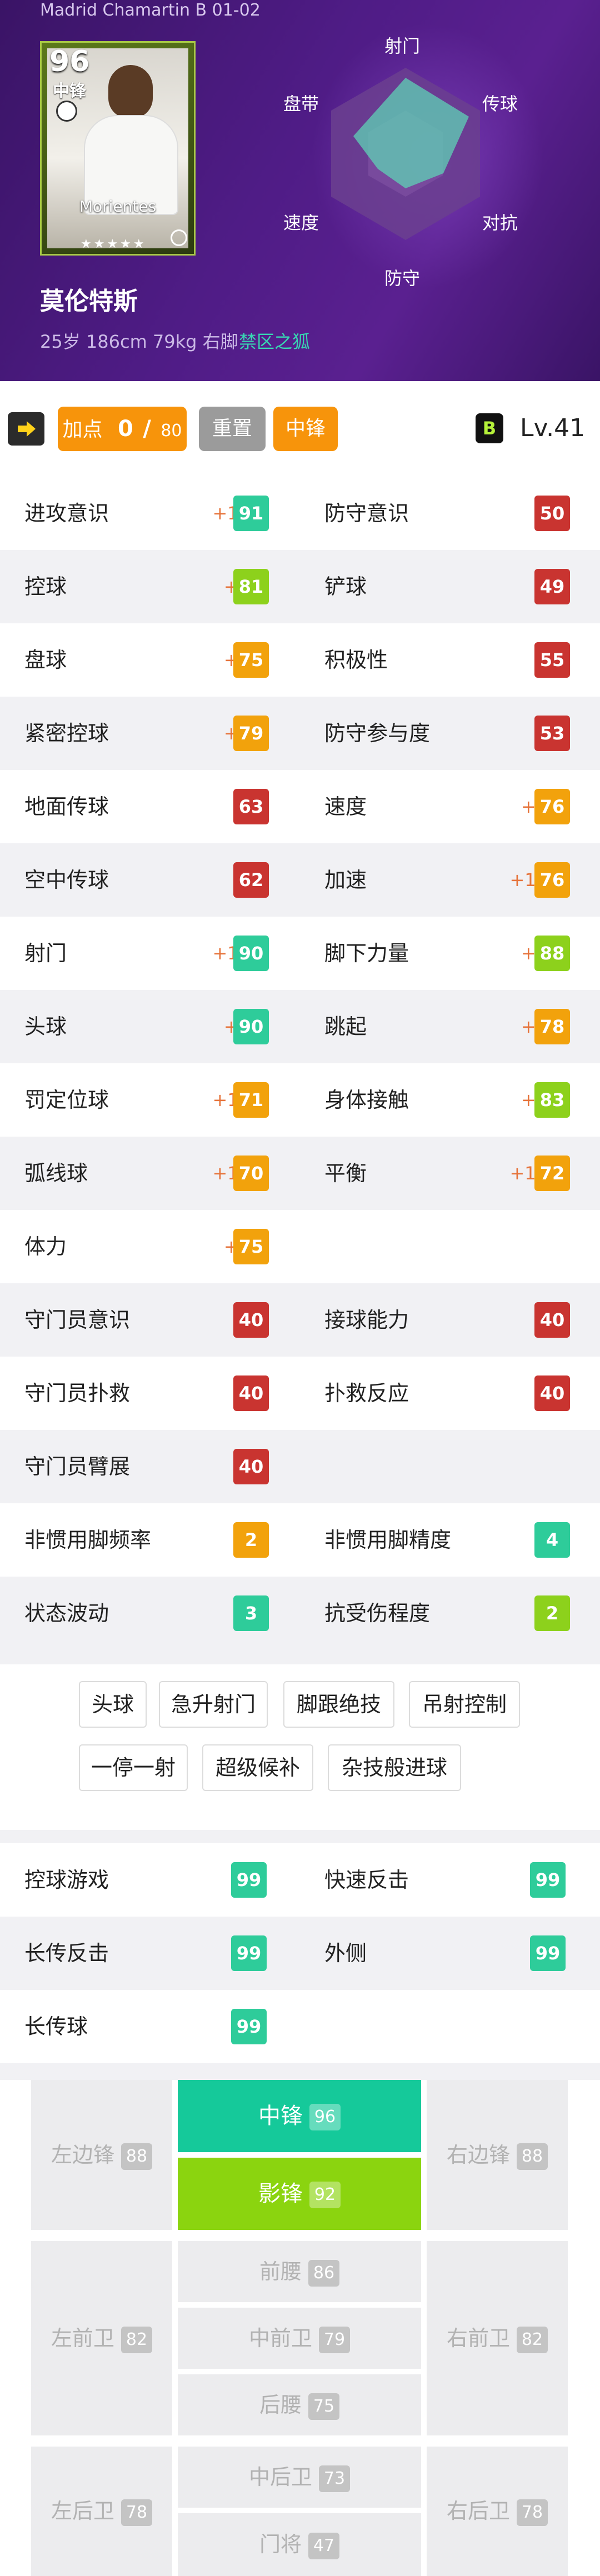 The width and height of the screenshot is (600, 2576). Describe the element at coordinates (77, 1320) in the screenshot. I see `stat-label: 守门员意识` at that location.